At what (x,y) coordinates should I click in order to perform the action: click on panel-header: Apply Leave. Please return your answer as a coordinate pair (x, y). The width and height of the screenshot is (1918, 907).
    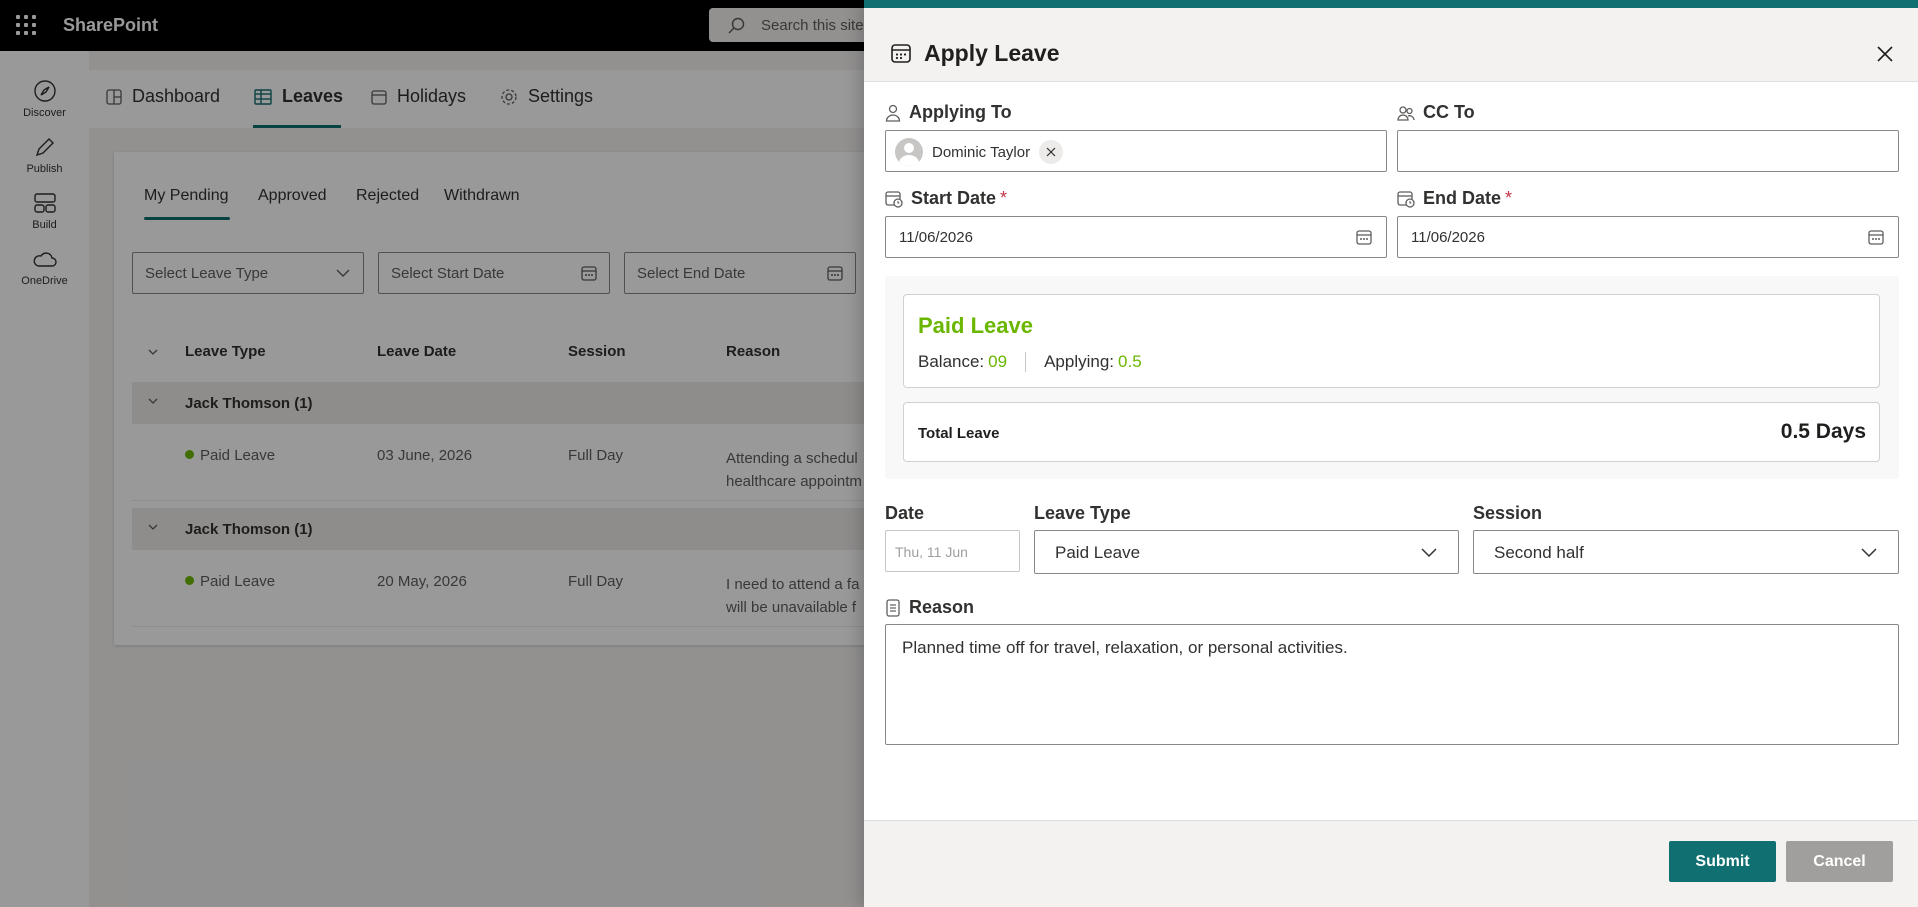
    Looking at the image, I should click on (1391, 45).